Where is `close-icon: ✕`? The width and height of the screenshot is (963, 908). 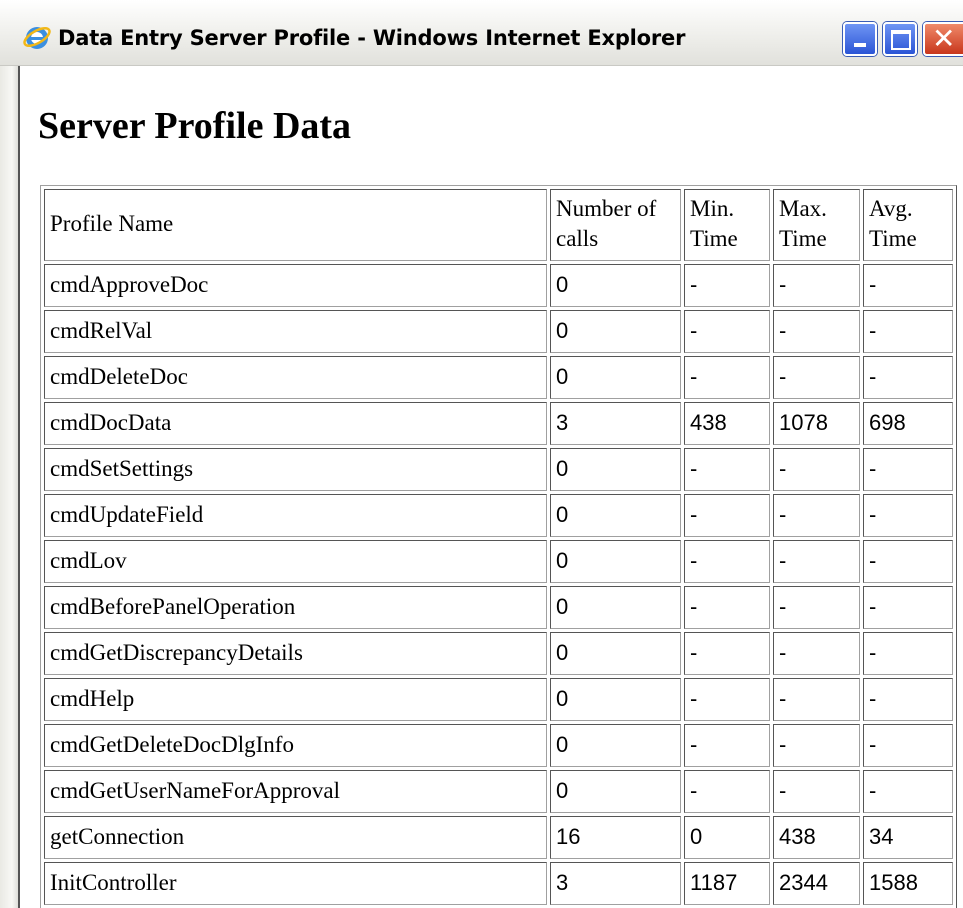 close-icon: ✕ is located at coordinates (944, 38).